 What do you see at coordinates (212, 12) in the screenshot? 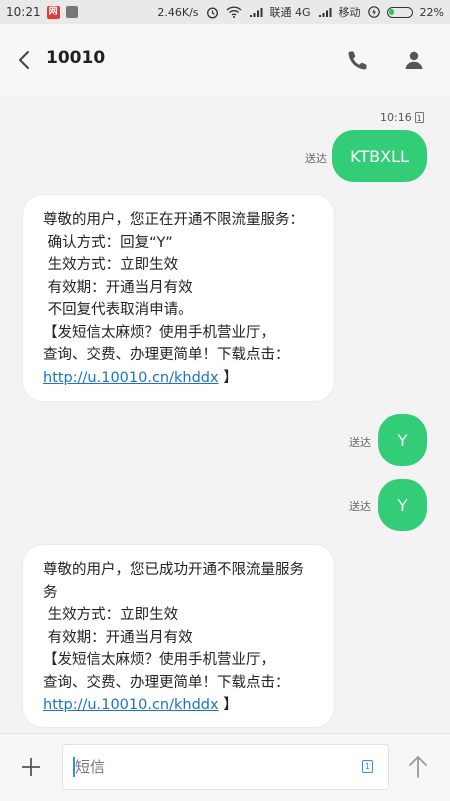
I see `alarm-icon` at bounding box center [212, 12].